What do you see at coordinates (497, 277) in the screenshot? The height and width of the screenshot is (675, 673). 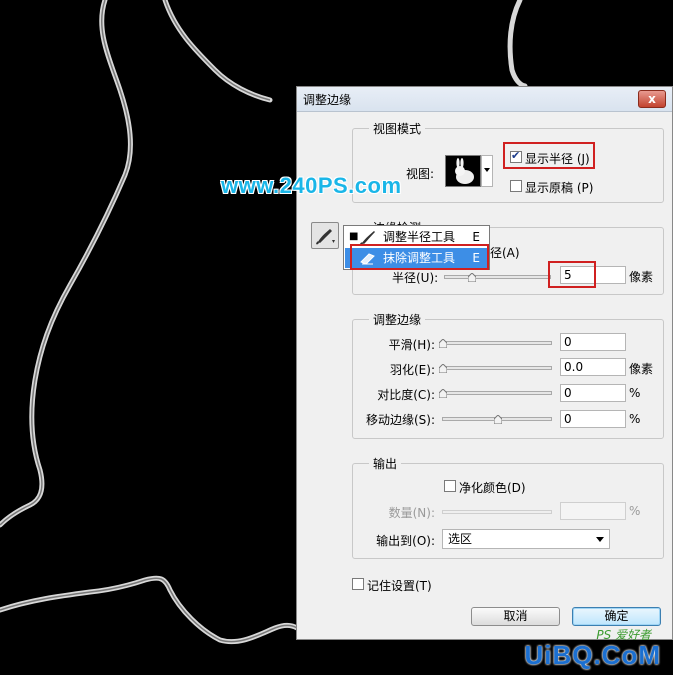 I see `radius-slider` at bounding box center [497, 277].